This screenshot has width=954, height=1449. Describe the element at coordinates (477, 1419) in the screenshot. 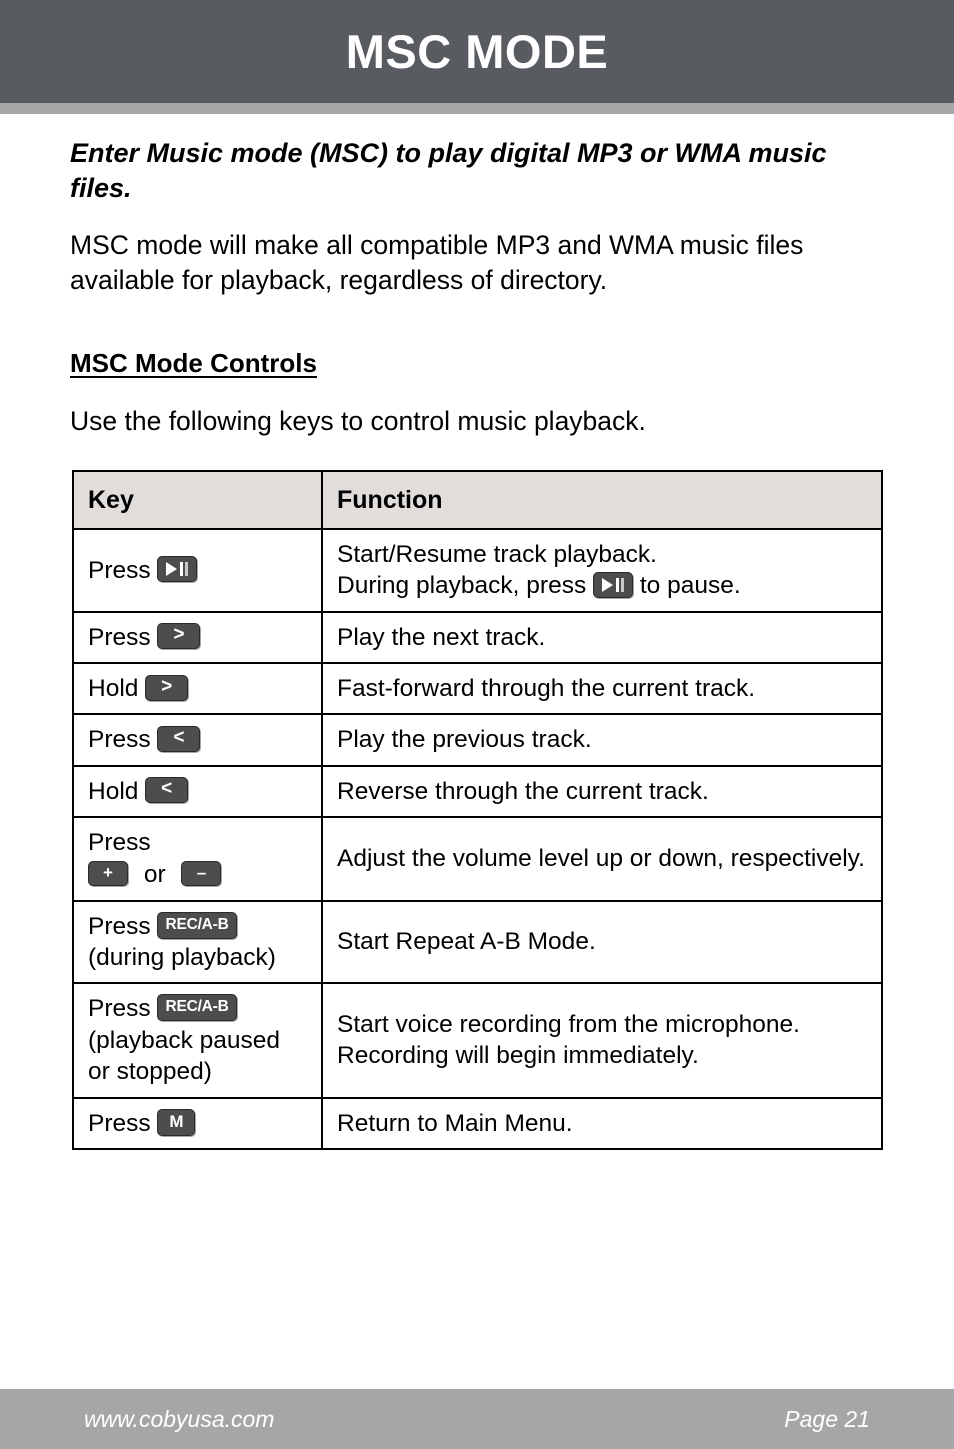

I see `page-footer-bar: www.cobyusa.com Page 21` at that location.